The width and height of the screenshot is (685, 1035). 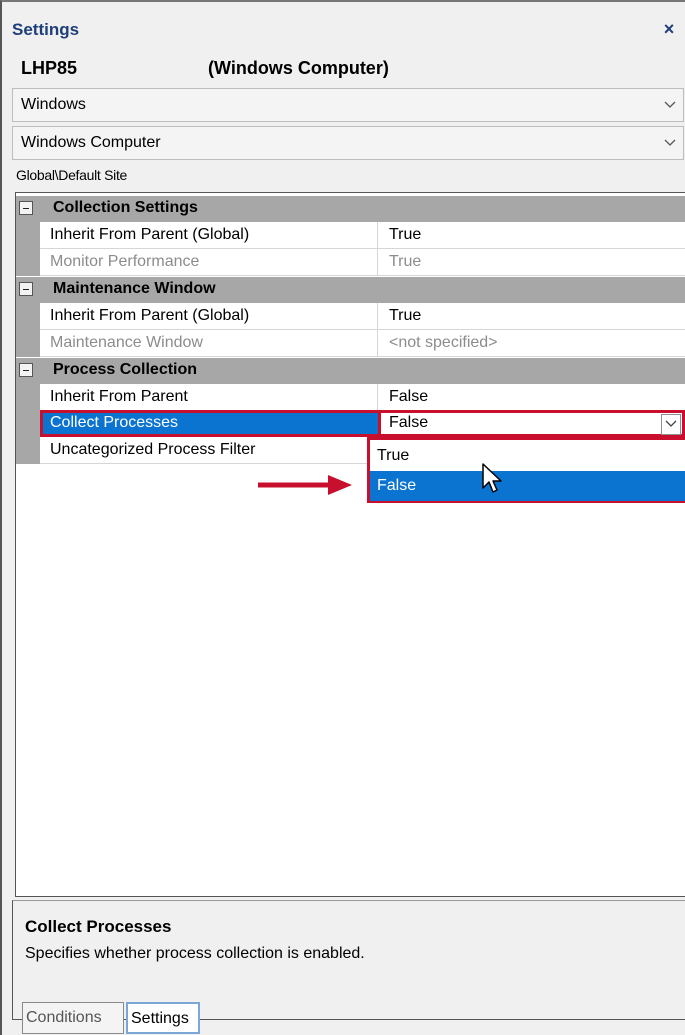 I want to click on object-name: LHP85, so click(x=49, y=68).